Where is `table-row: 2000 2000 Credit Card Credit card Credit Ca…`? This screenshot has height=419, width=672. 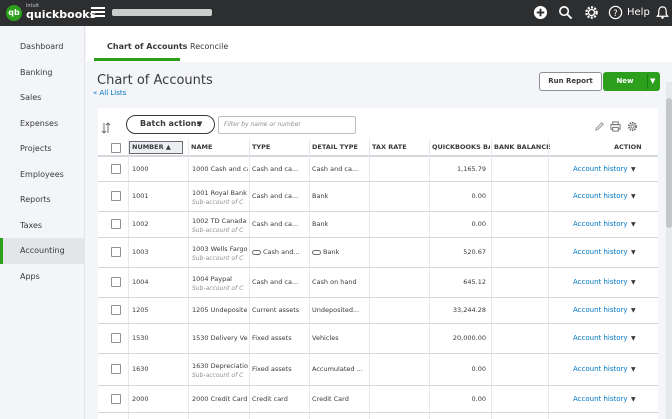
table-row: 2000 2000 Credit Card Credit card Credit Ca… is located at coordinates (378, 399).